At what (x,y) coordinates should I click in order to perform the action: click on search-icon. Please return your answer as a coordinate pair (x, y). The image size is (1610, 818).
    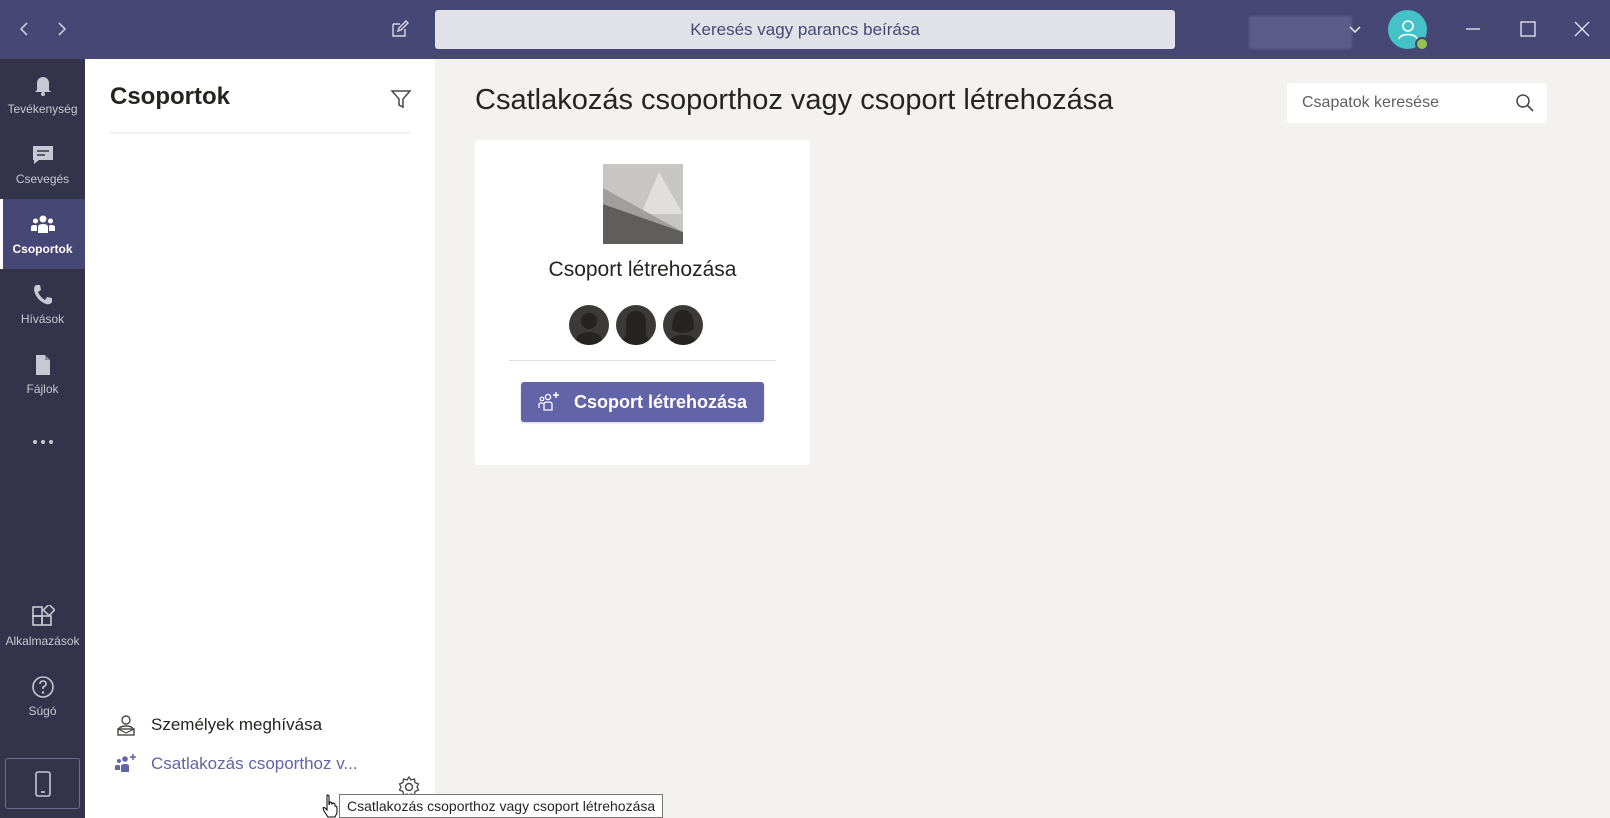
    Looking at the image, I should click on (1525, 103).